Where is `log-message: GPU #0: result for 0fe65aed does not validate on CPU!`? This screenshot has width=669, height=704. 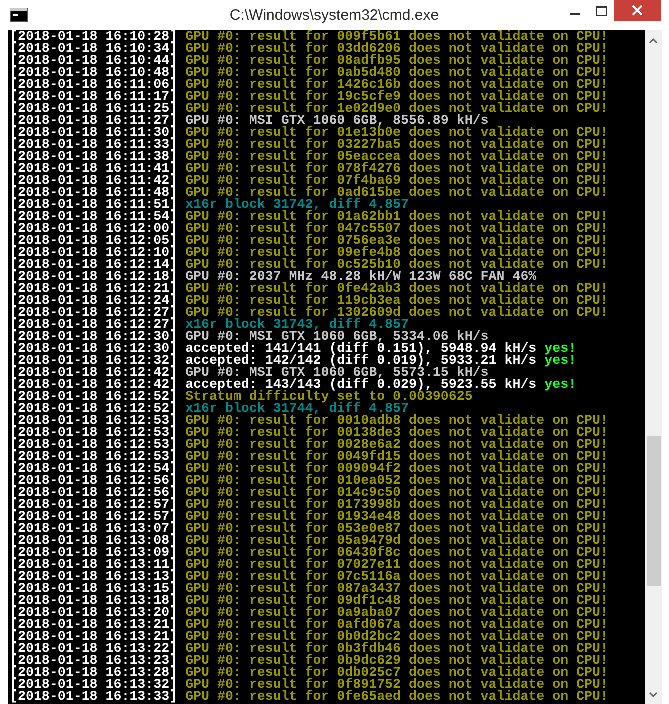 log-message: GPU #0: result for 0fe65aed does not validate on CPU! is located at coordinates (397, 696).